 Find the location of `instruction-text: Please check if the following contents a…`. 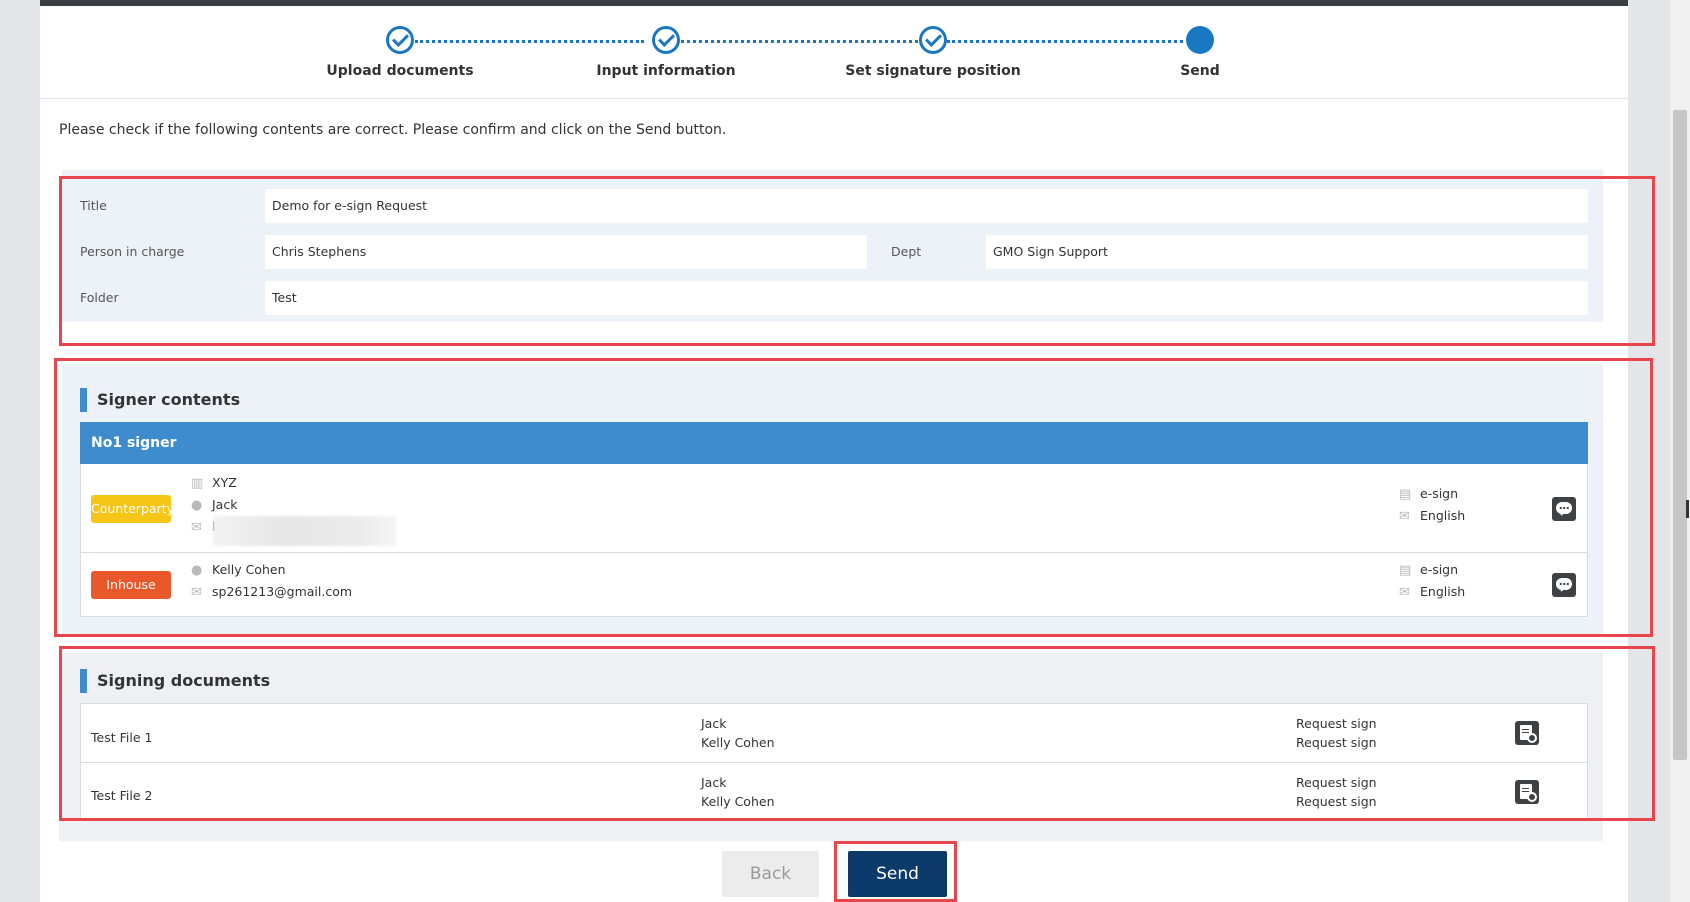

instruction-text: Please check if the following contents a… is located at coordinates (393, 130).